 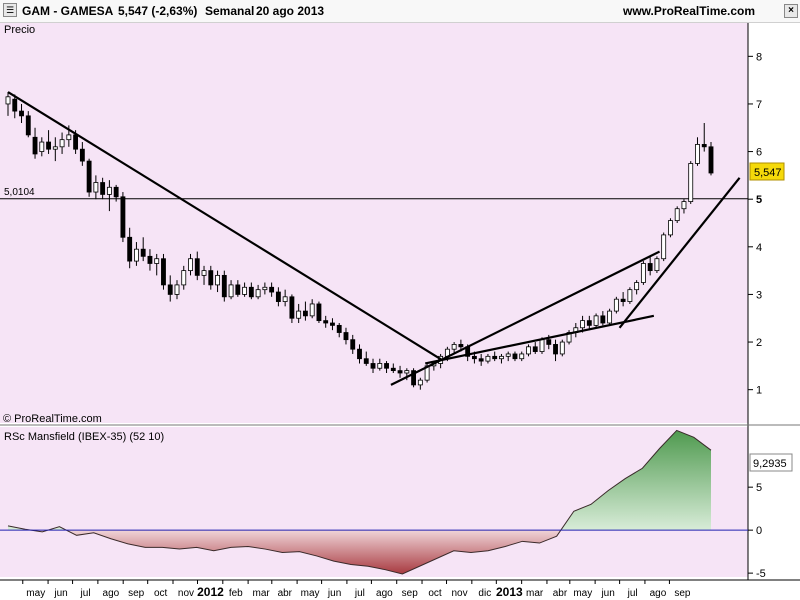 What do you see at coordinates (759, 57) in the screenshot?
I see `price-y-tick-label: 8` at bounding box center [759, 57].